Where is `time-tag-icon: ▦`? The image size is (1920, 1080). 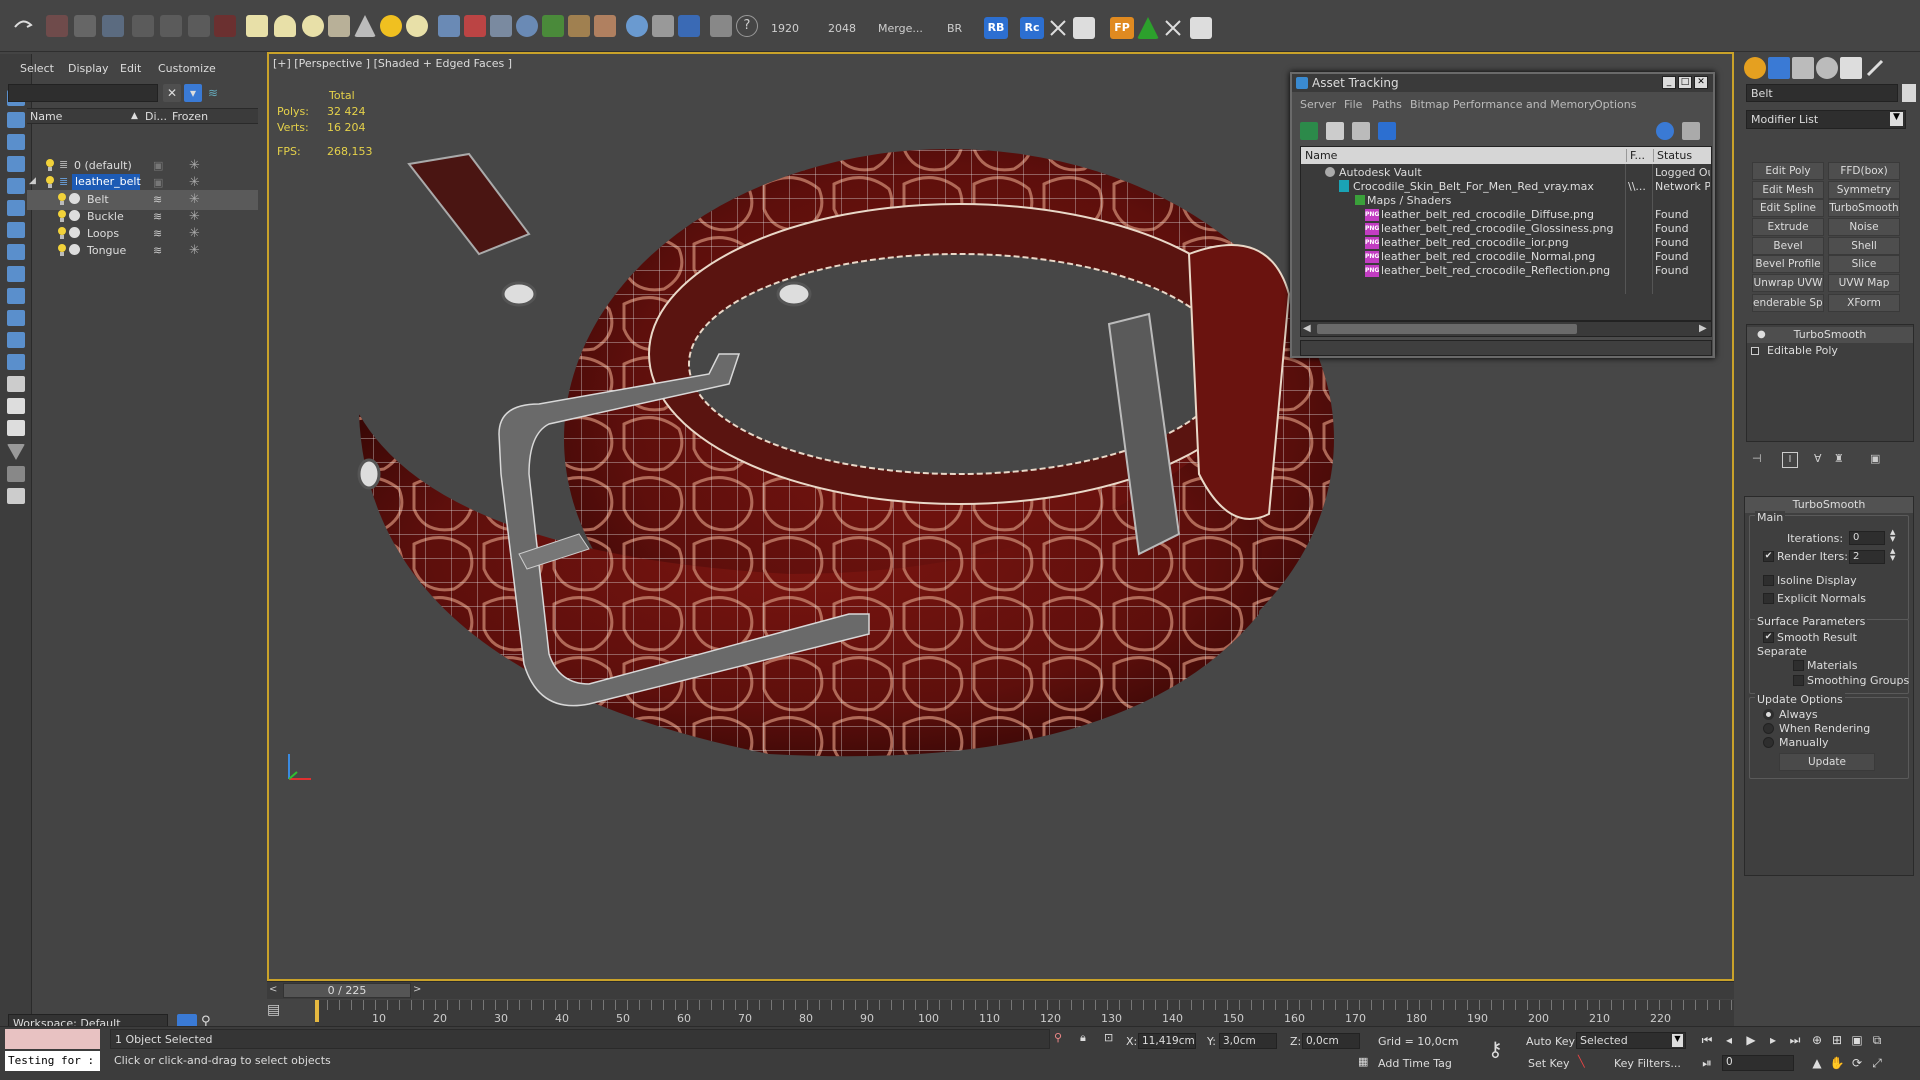 time-tag-icon: ▦ is located at coordinates (1363, 1061).